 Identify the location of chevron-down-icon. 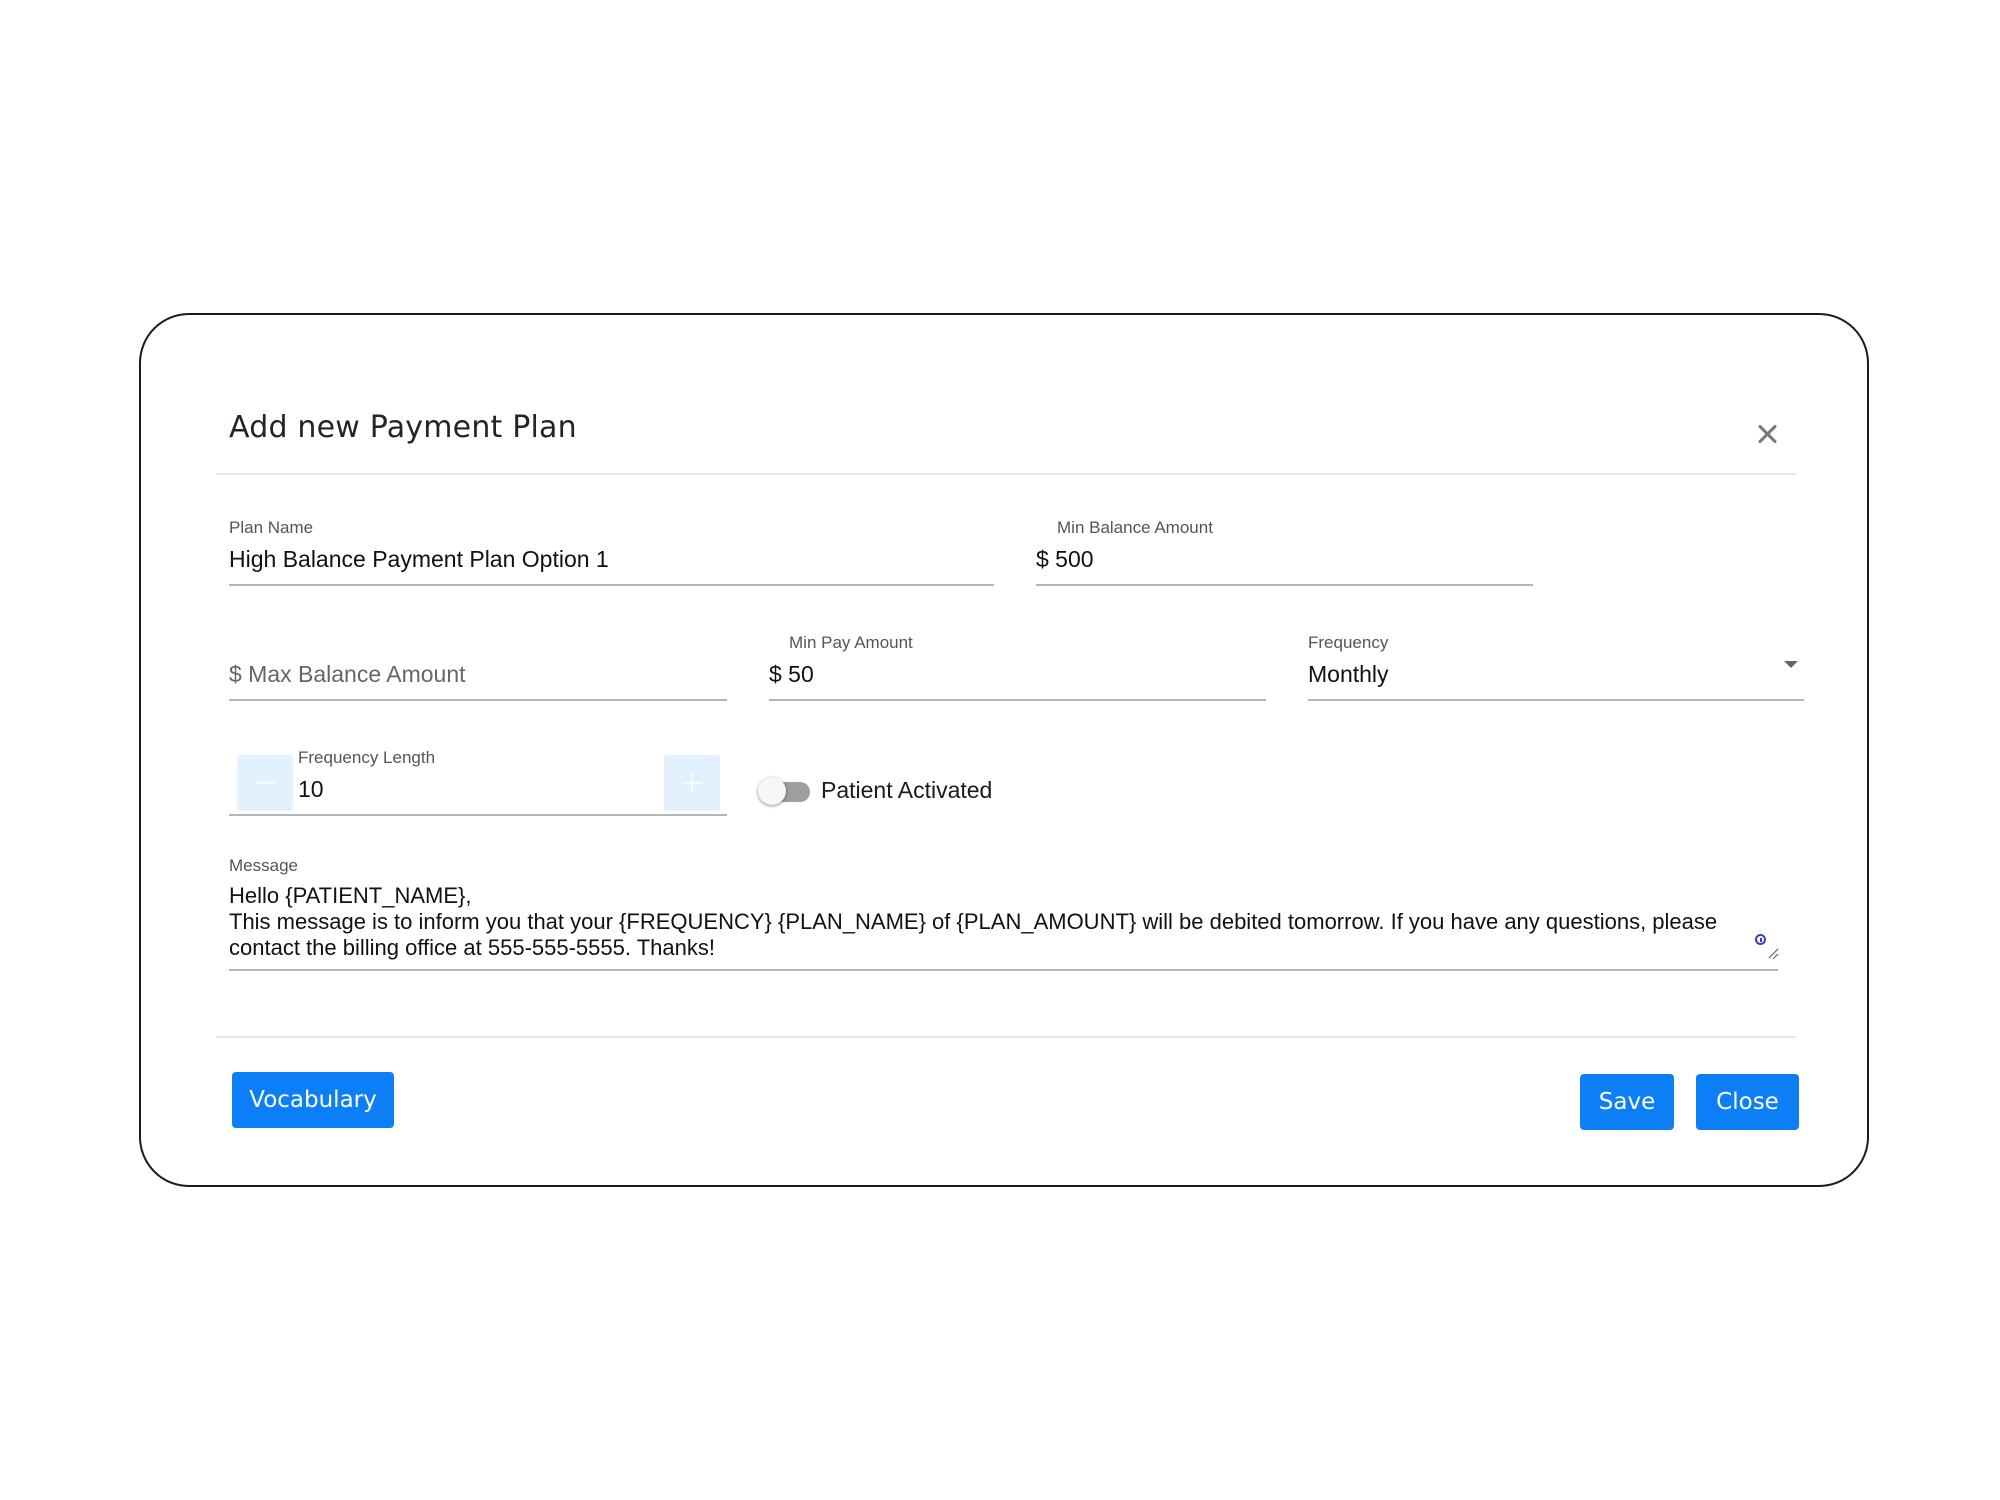
(1791, 665).